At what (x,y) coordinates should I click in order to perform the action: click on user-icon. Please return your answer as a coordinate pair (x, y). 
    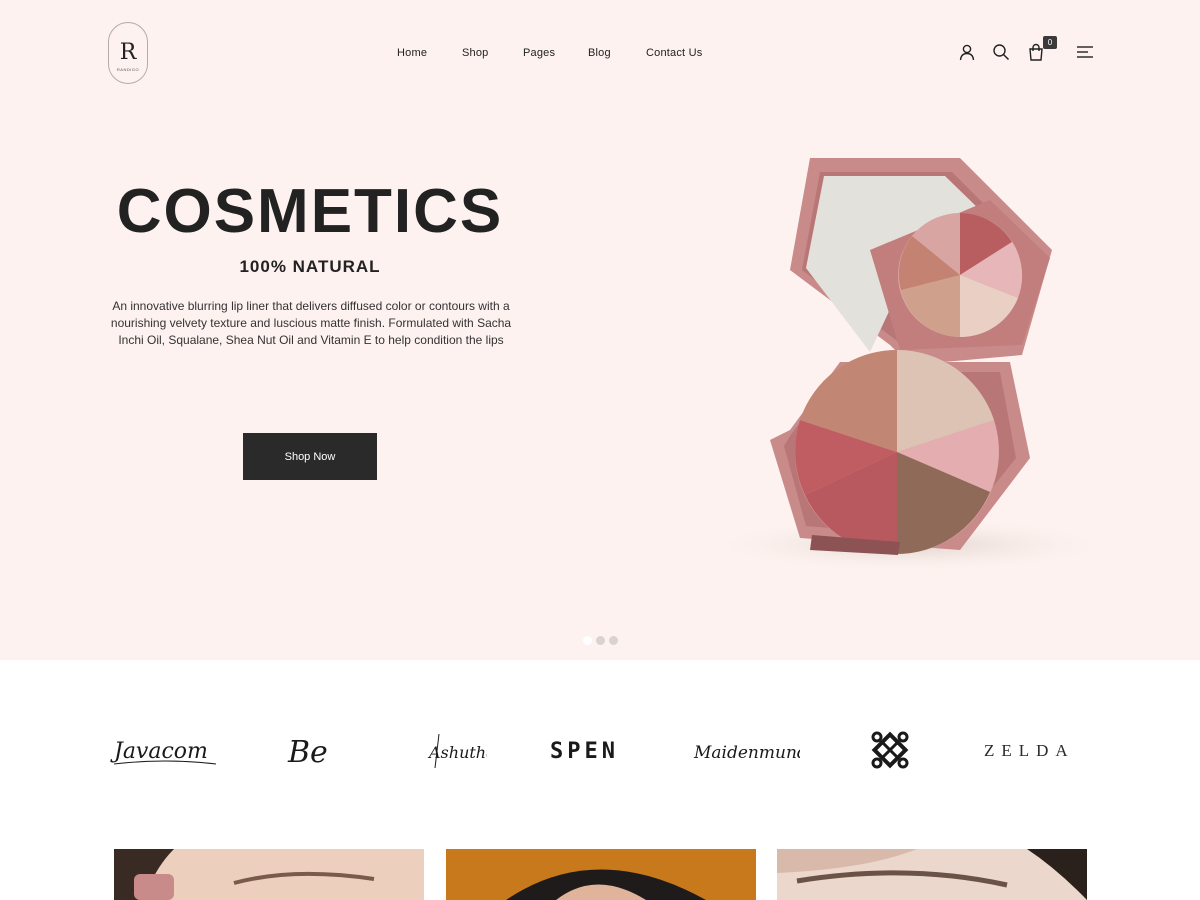
    Looking at the image, I should click on (967, 52).